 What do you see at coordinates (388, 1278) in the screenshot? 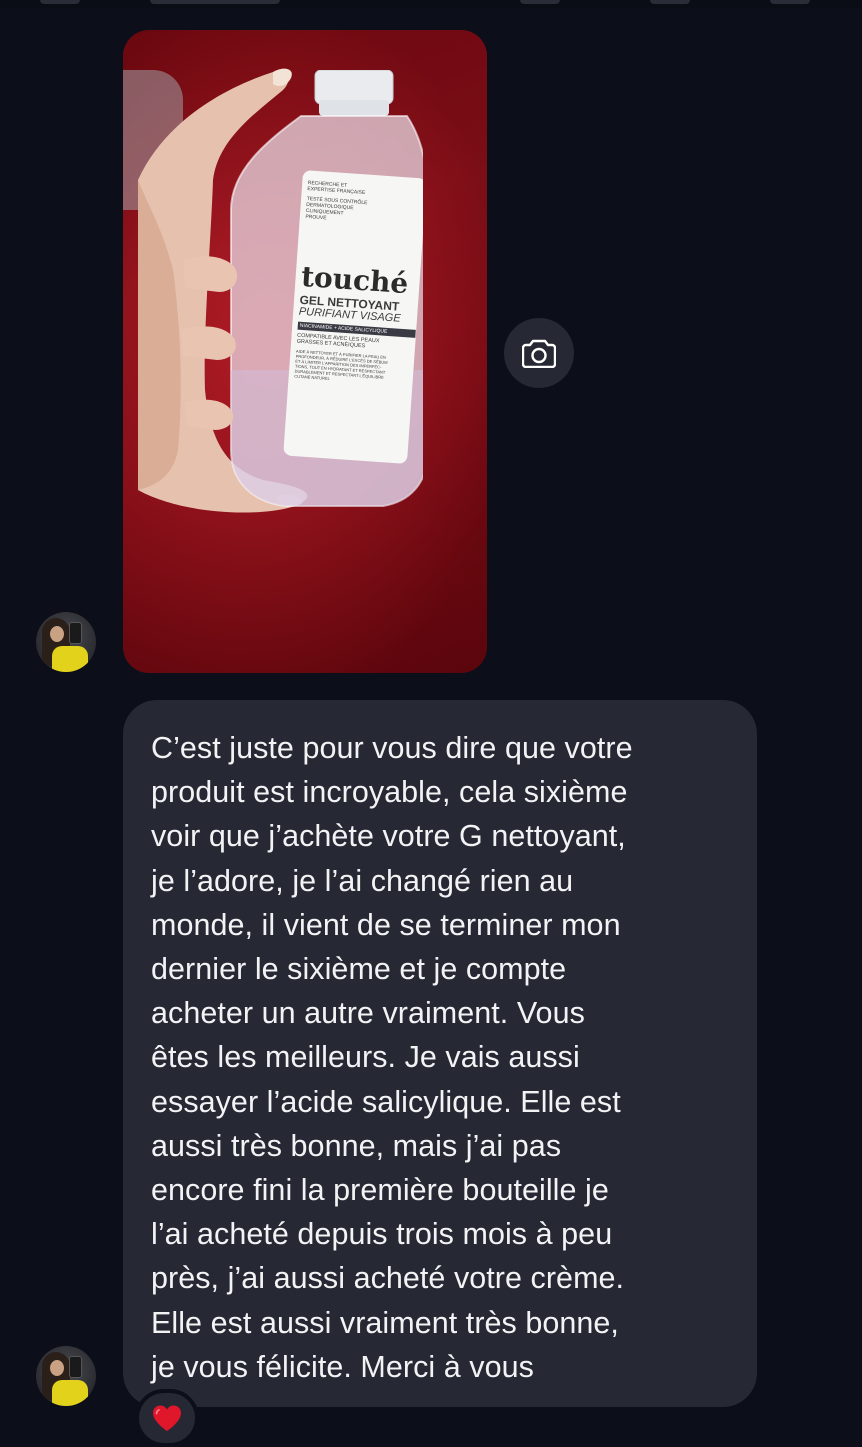
I see `message-line: près, j’ai aussi acheté votre crème.` at bounding box center [388, 1278].